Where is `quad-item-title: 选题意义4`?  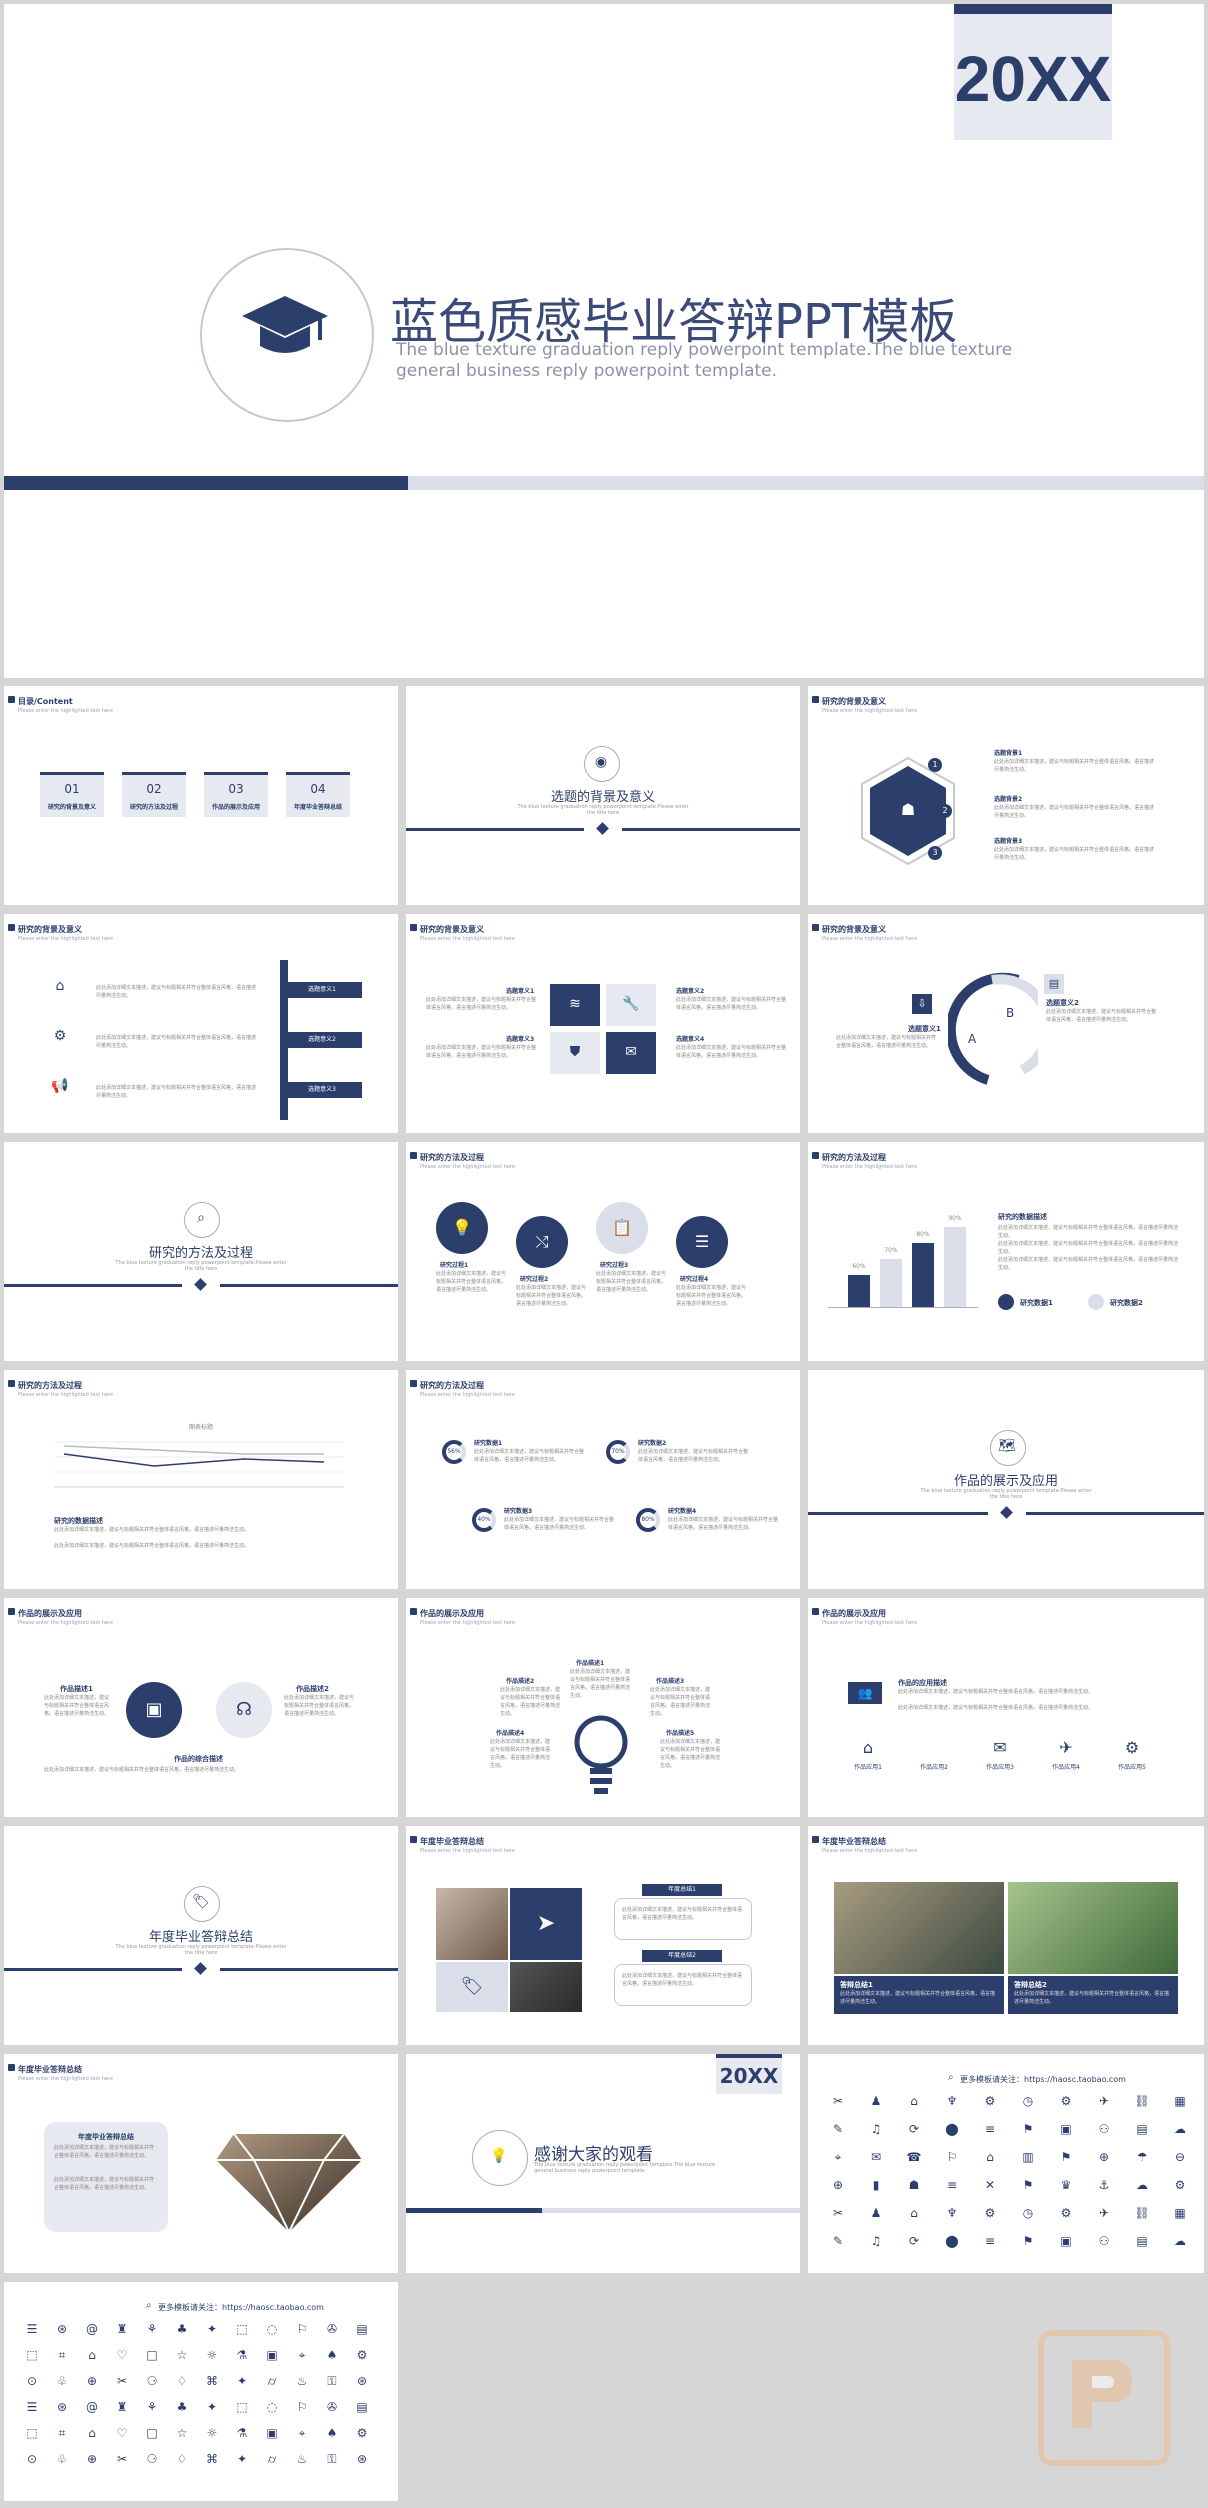
quad-item-title: 选题意义4 is located at coordinates (690, 1039).